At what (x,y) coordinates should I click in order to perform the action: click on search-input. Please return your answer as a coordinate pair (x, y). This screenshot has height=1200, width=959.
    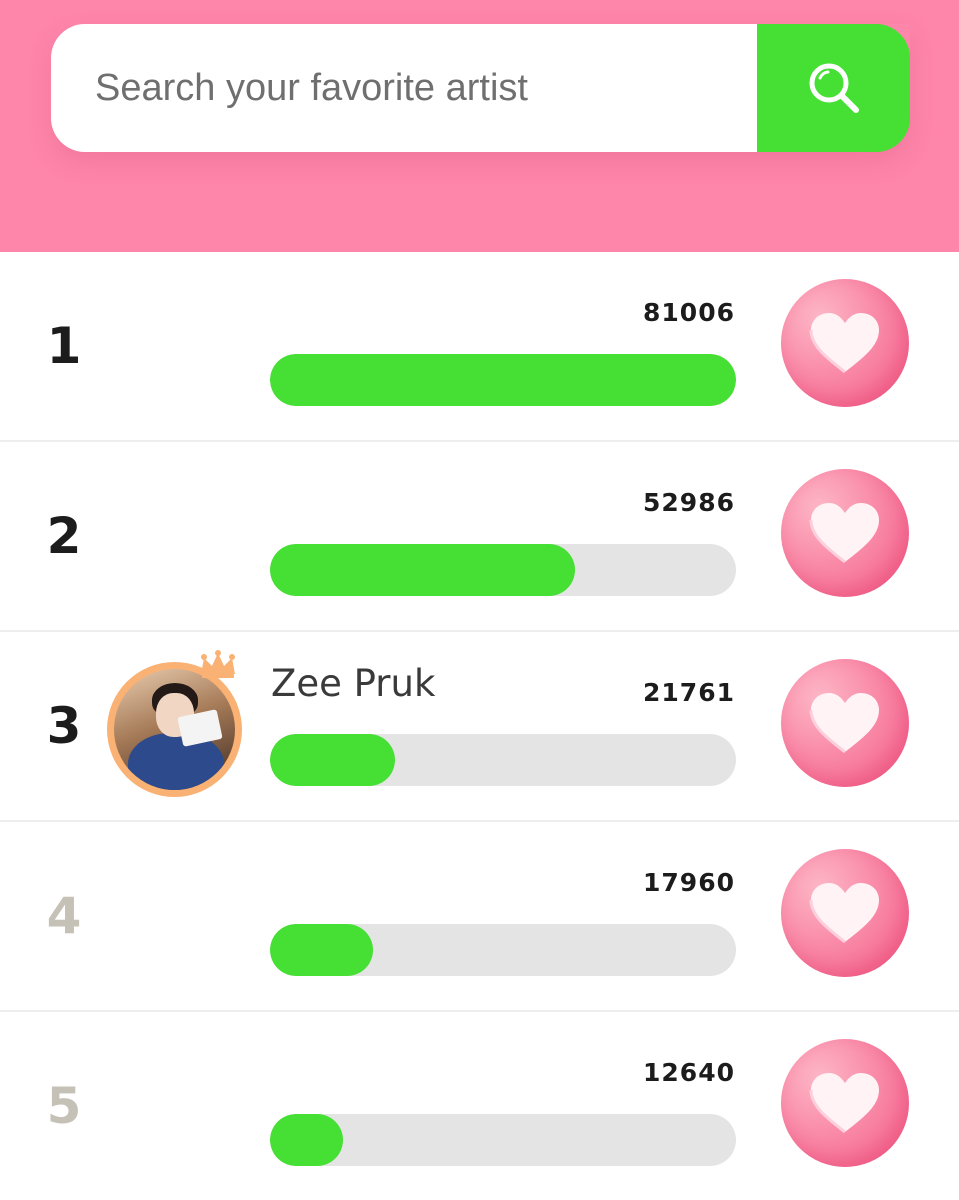
    Looking at the image, I should click on (426, 88).